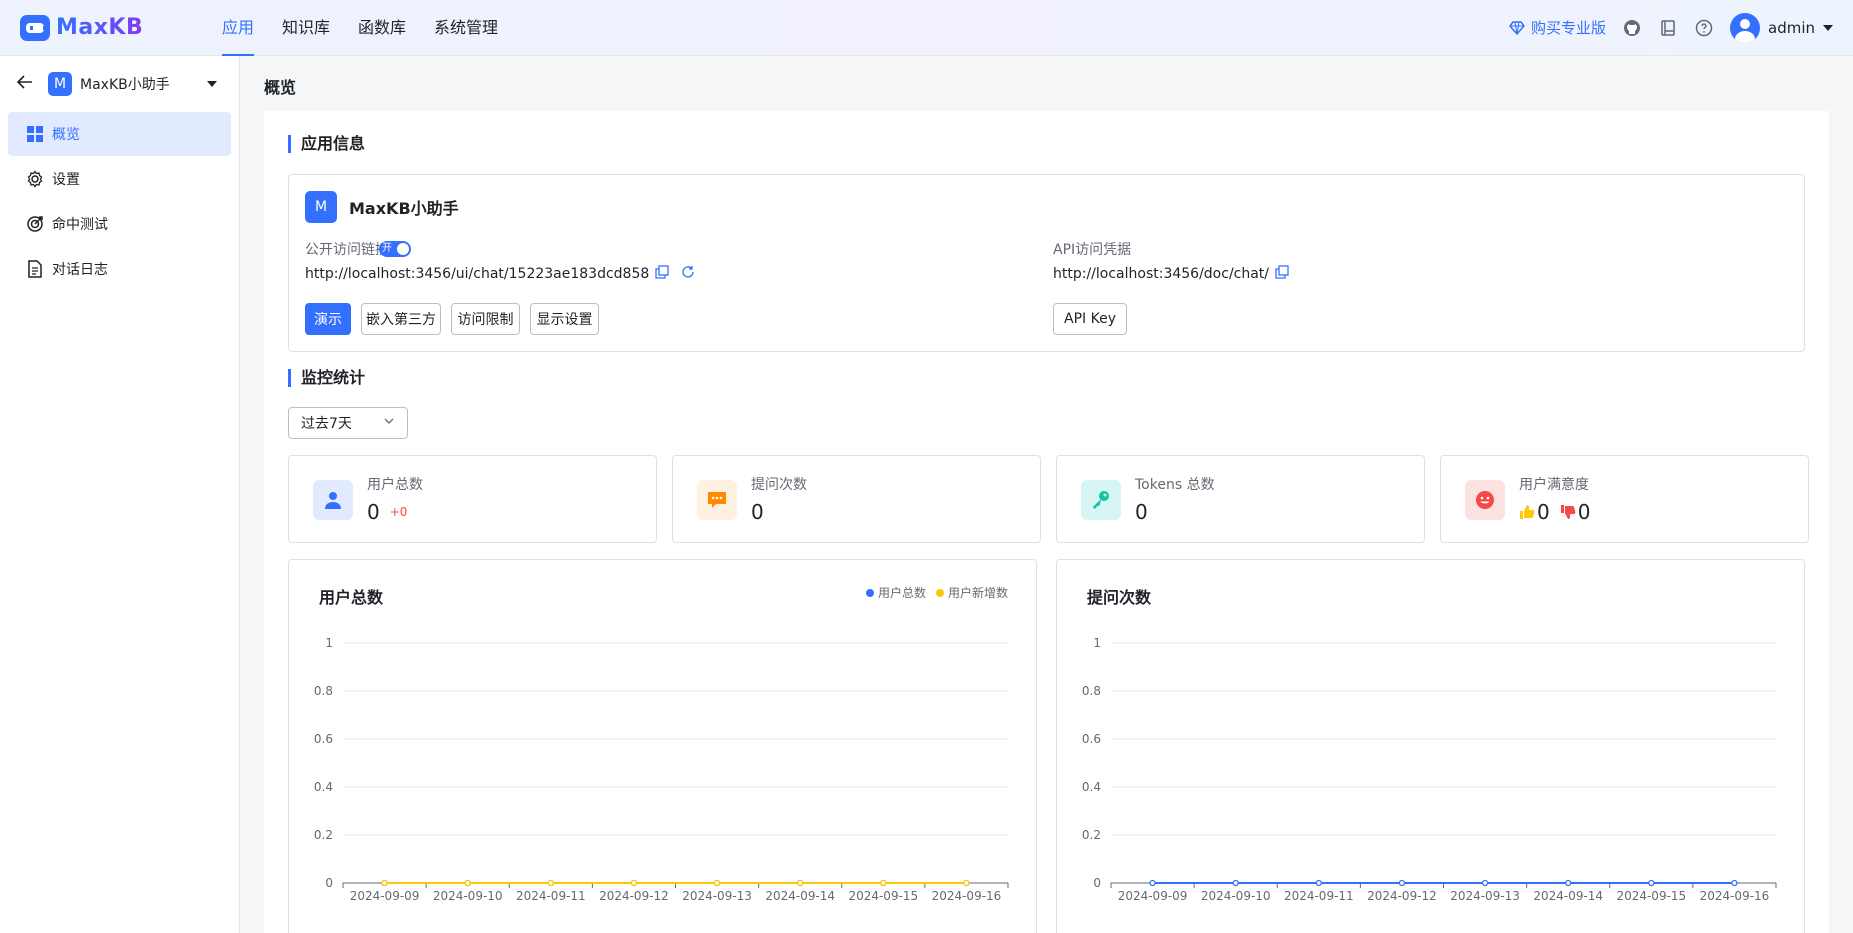  Describe the element at coordinates (387, 512) in the screenshot. I see `stat-value: 0 +0` at that location.